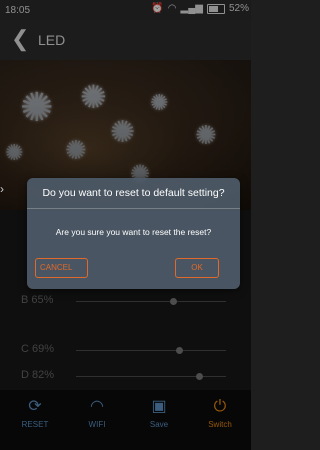  I want to click on cancel-button: CANCEL, so click(61, 268).